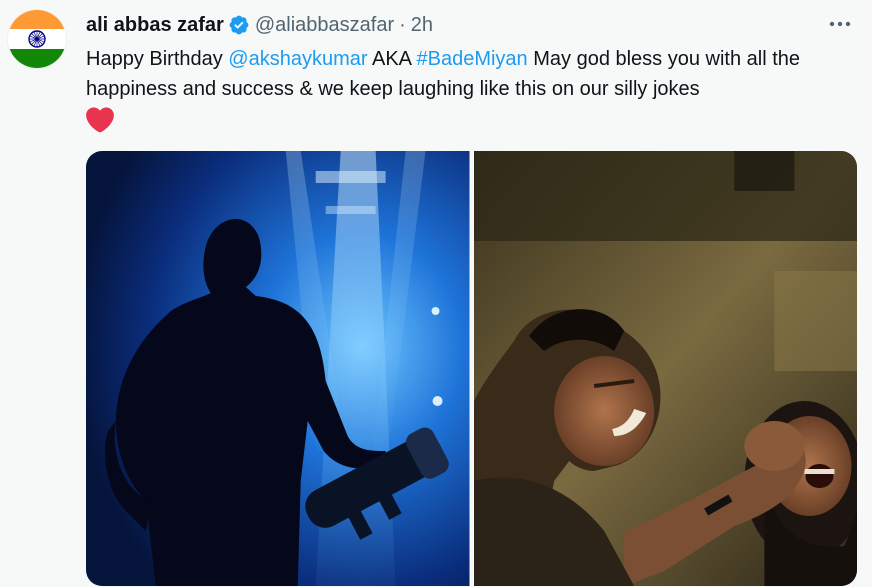 Image resolution: width=872 pixels, height=587 pixels. What do you see at coordinates (297, 59) in the screenshot?
I see `mention-link: @akshaykumar` at bounding box center [297, 59].